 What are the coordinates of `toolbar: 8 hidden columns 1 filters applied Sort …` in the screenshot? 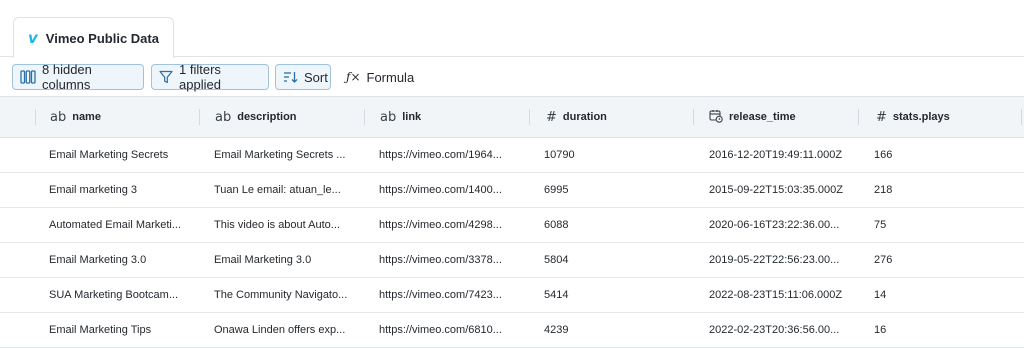 It's located at (512, 77).